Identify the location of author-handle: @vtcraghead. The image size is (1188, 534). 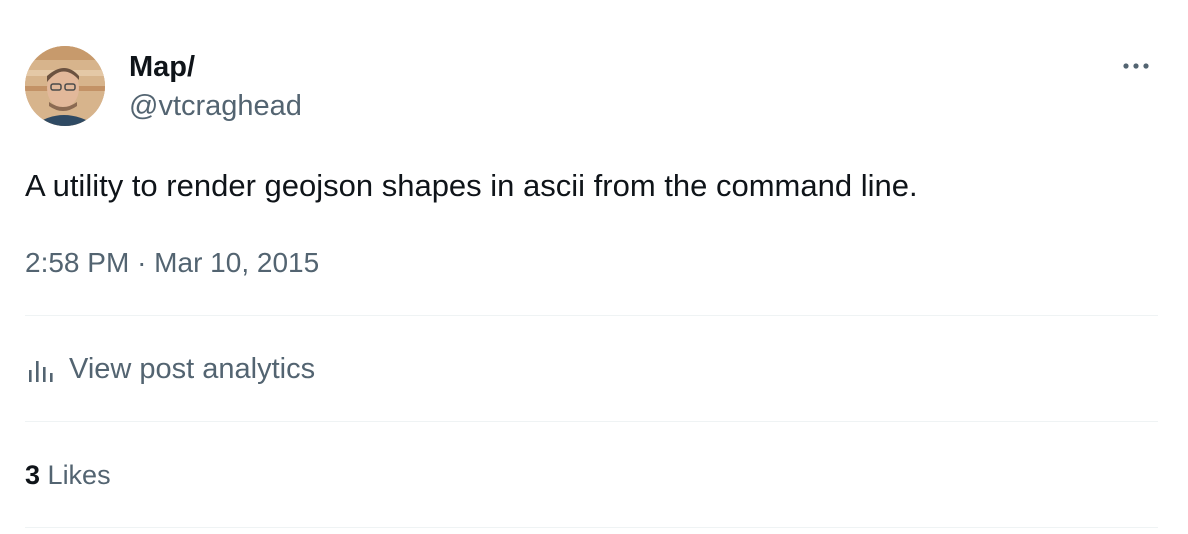
(215, 106).